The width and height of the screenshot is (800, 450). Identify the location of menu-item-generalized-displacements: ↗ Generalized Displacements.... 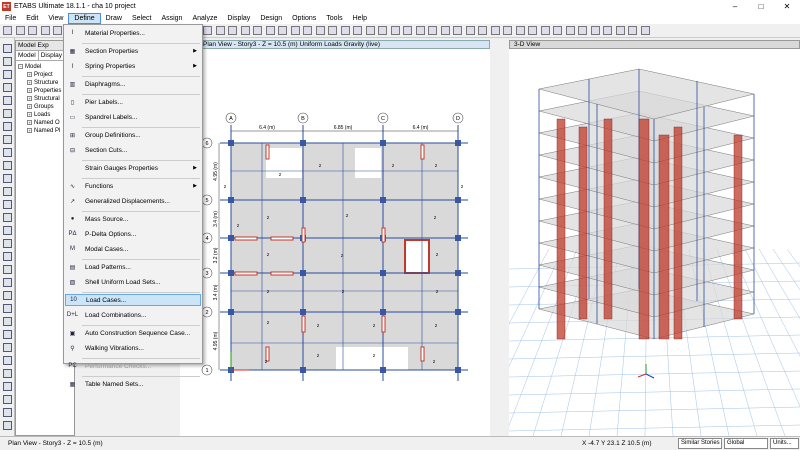
(133, 201).